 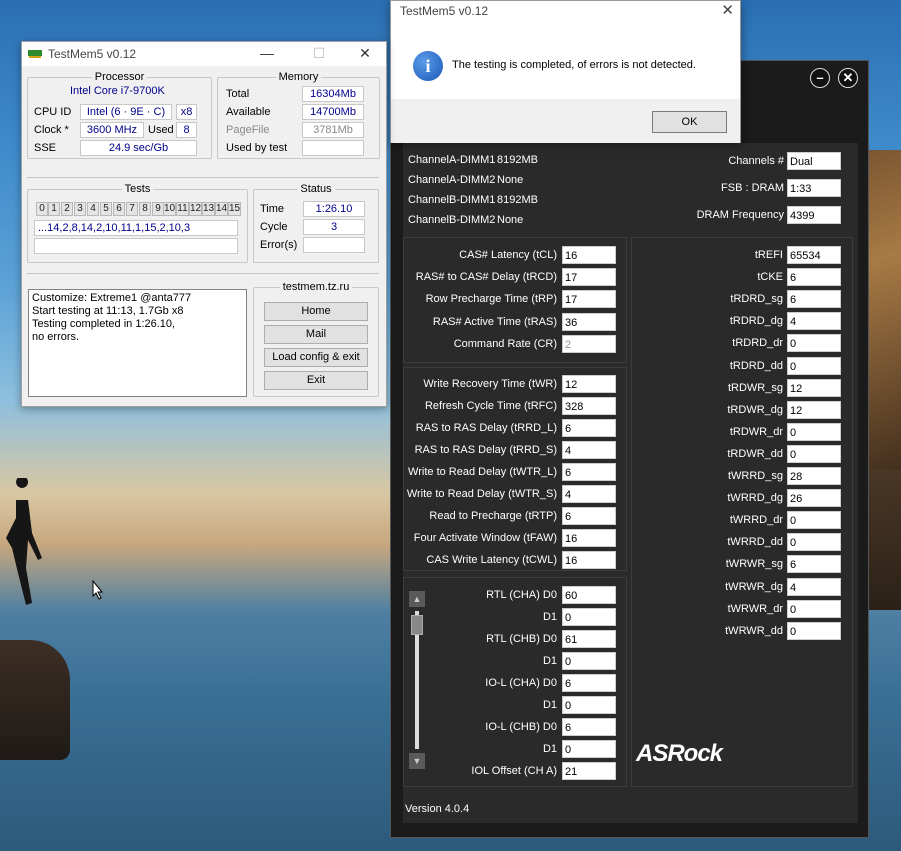 I want to click on test-cell: 15, so click(x=234, y=209).